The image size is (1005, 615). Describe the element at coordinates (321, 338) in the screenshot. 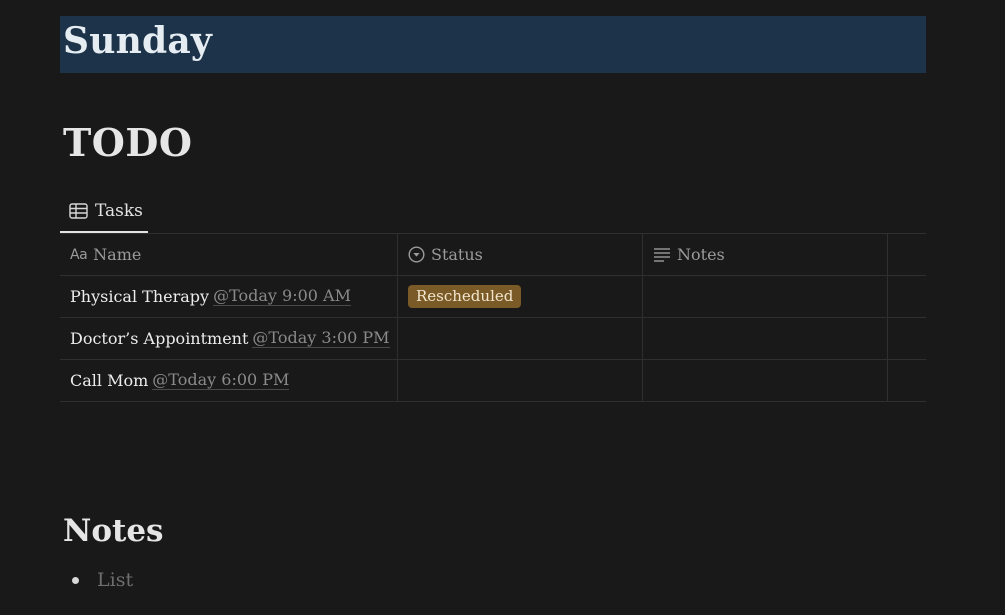

I see `date-mention: @Today 3:00 PM` at that location.